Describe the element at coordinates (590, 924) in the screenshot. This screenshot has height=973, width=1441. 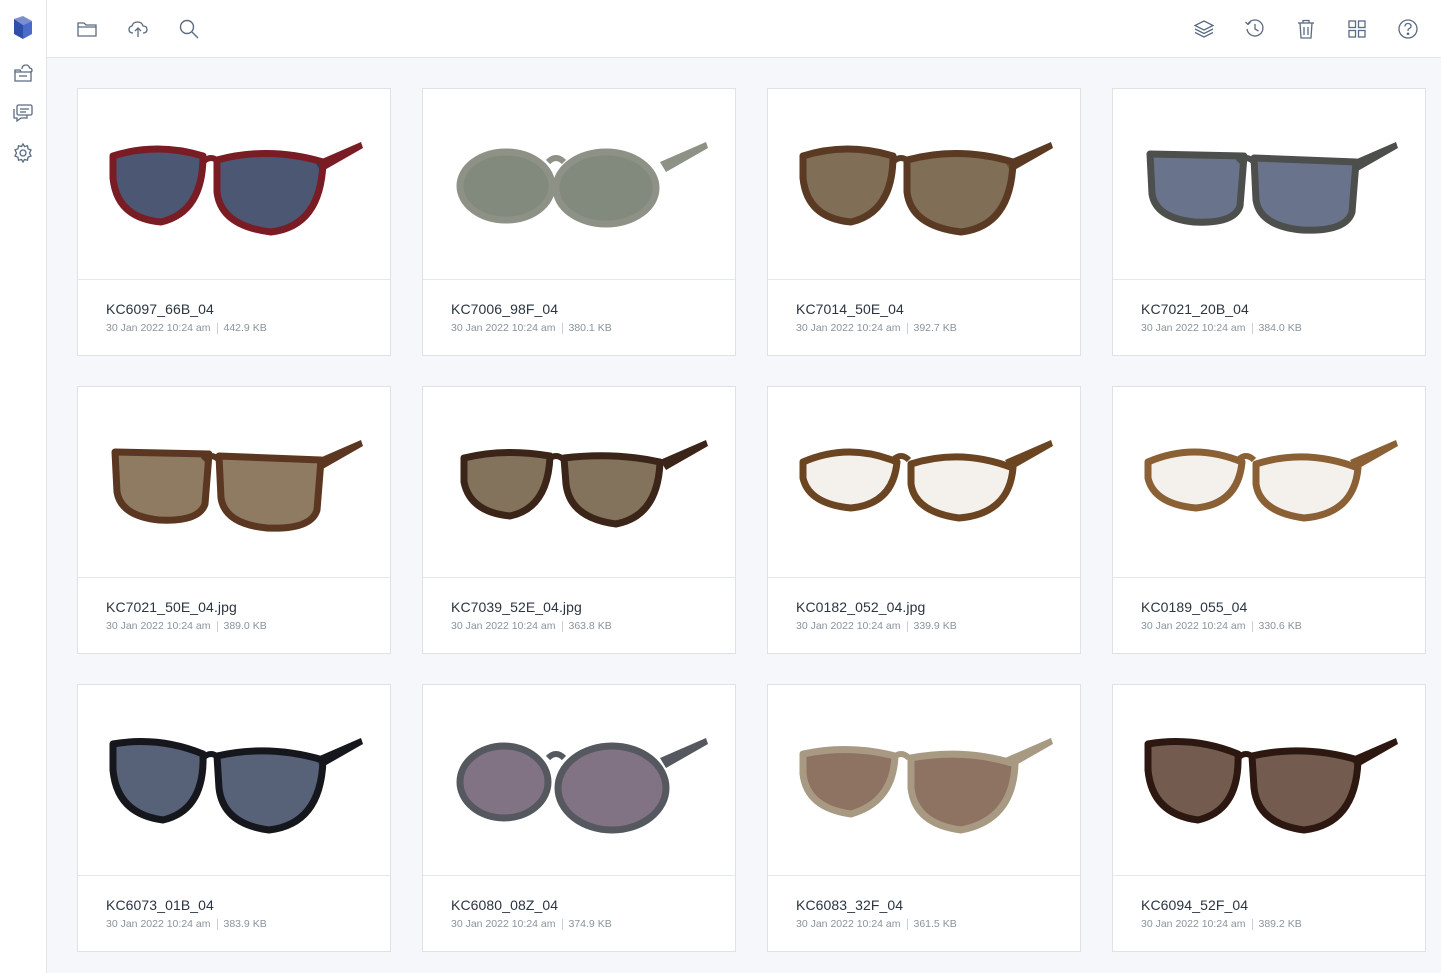
I see `file-size: 374.9 KB` at that location.